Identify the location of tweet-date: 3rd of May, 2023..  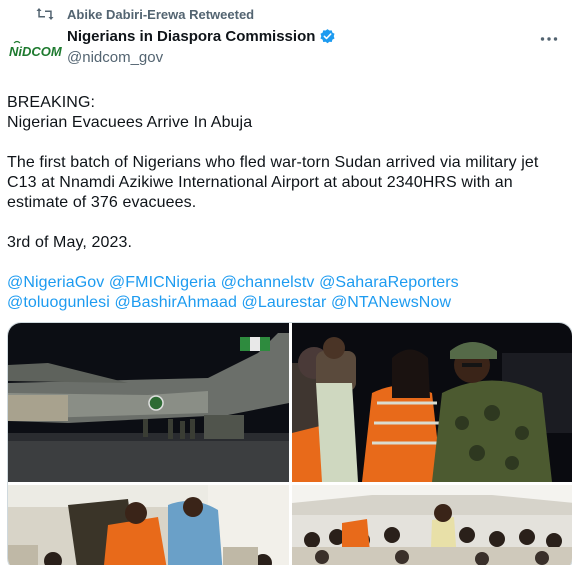
(70, 242).